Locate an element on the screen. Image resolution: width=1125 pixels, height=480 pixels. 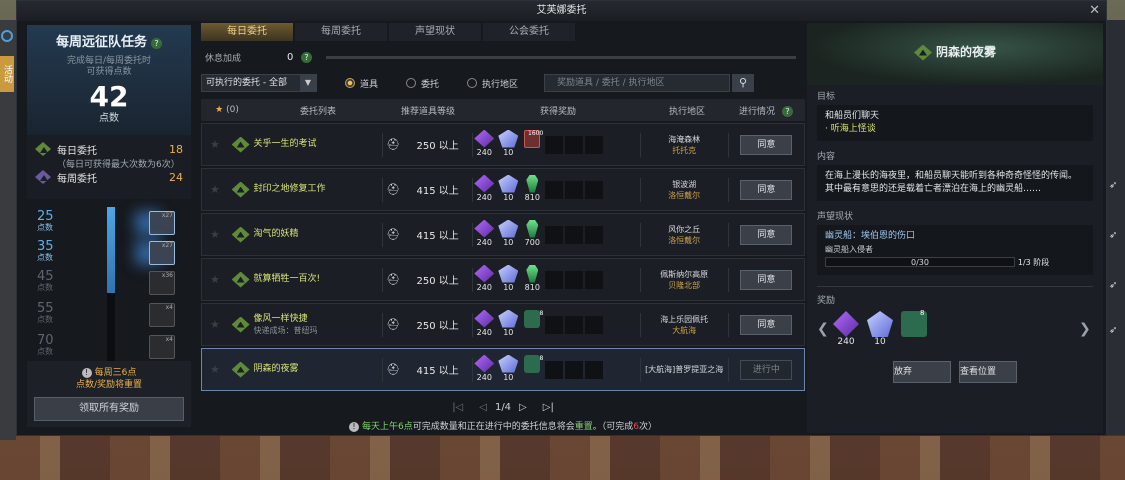
weekly-quest-icon is located at coordinates (43, 177).